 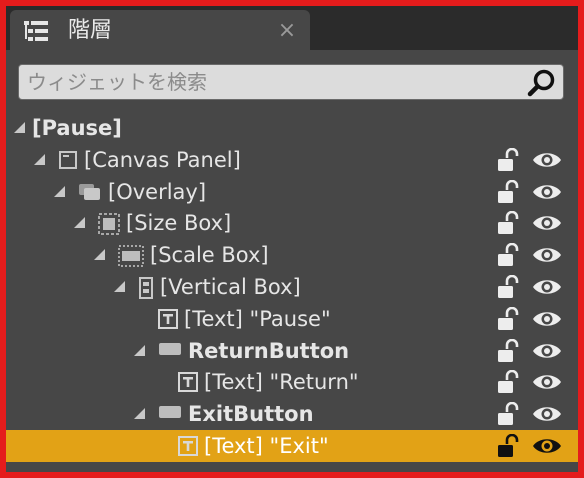 I want to click on tree-node-label: [Text] "Pause", so click(x=257, y=318).